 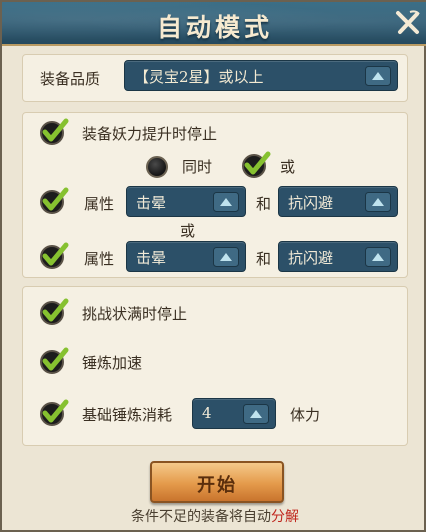 What do you see at coordinates (54, 413) in the screenshot?
I see `basic-cost-check-icon` at bounding box center [54, 413].